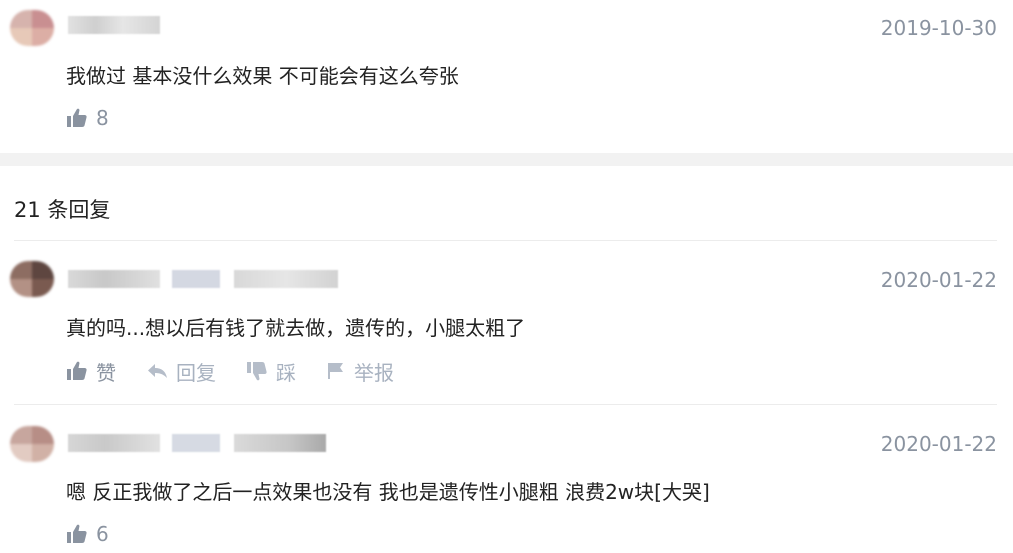  I want to click on thumb-down-icon, so click(257, 371).